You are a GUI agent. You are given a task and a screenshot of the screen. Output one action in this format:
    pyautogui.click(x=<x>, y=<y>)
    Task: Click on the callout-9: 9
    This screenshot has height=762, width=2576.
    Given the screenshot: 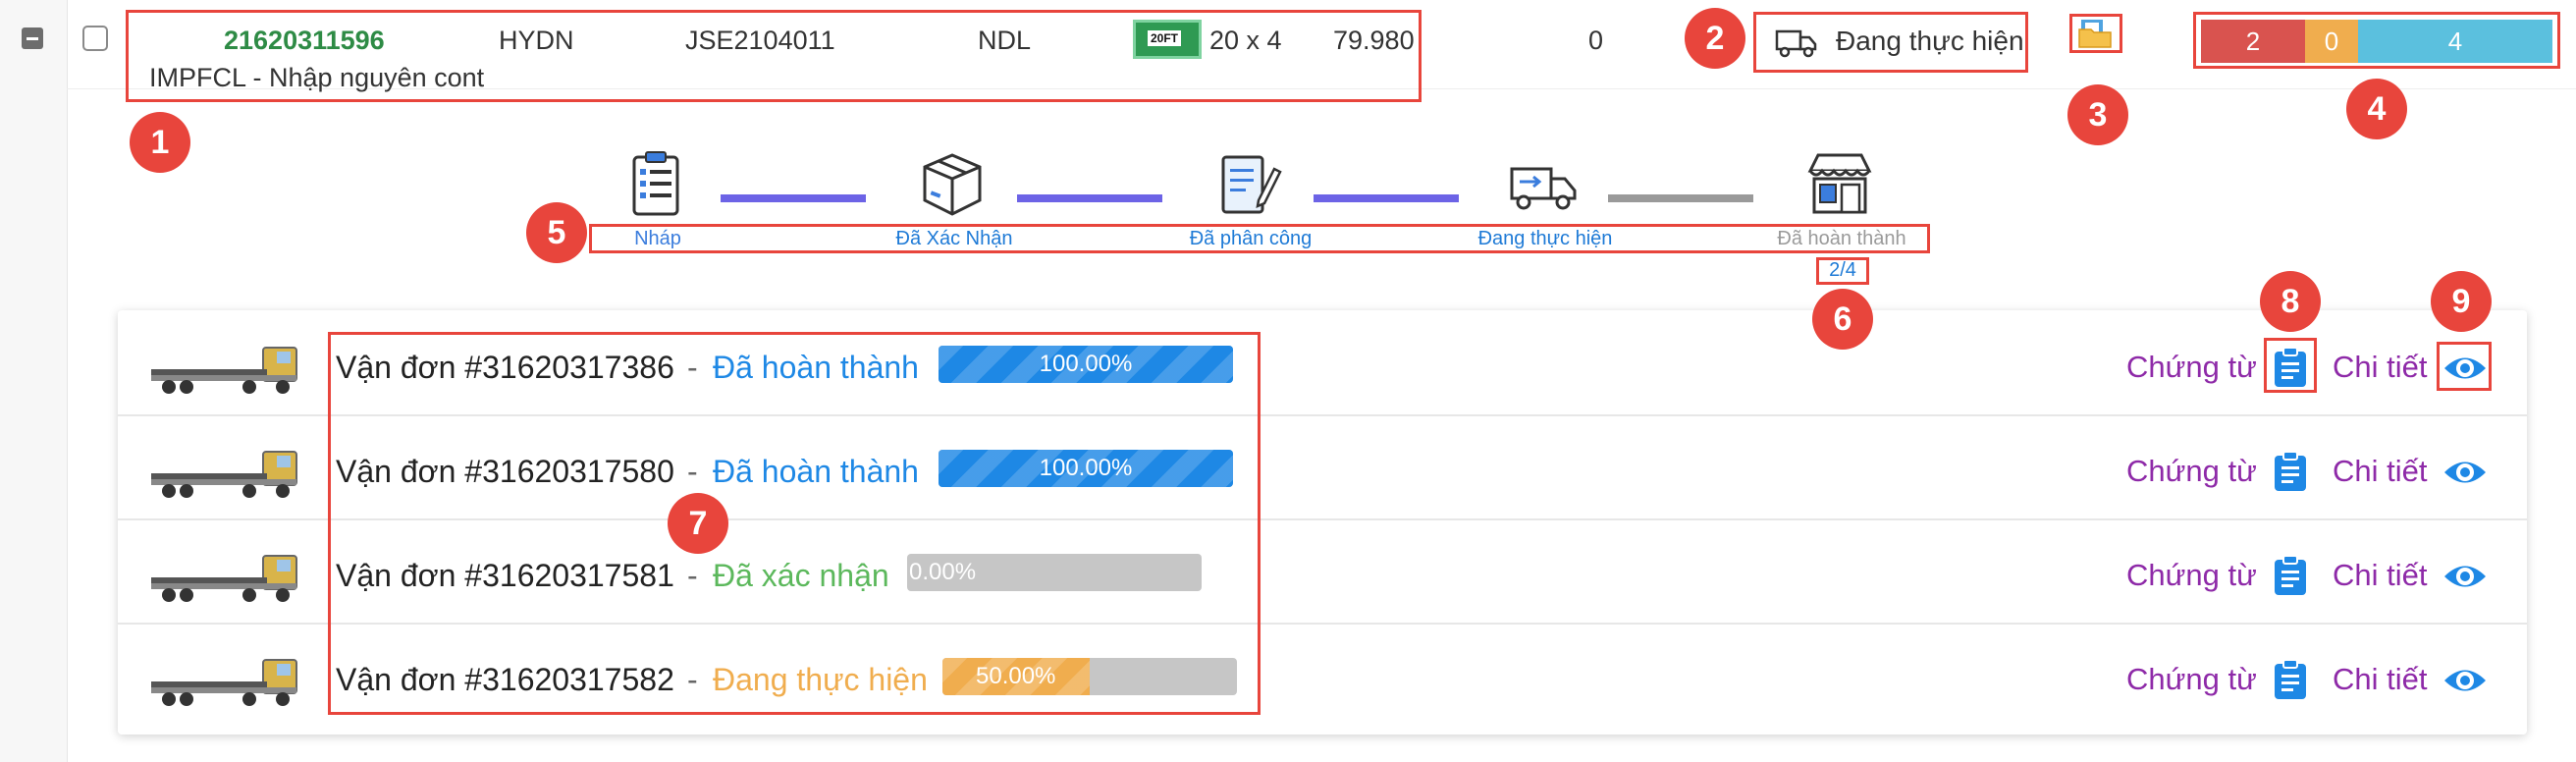 What is the action you would take?
    pyautogui.click(x=2461, y=301)
    